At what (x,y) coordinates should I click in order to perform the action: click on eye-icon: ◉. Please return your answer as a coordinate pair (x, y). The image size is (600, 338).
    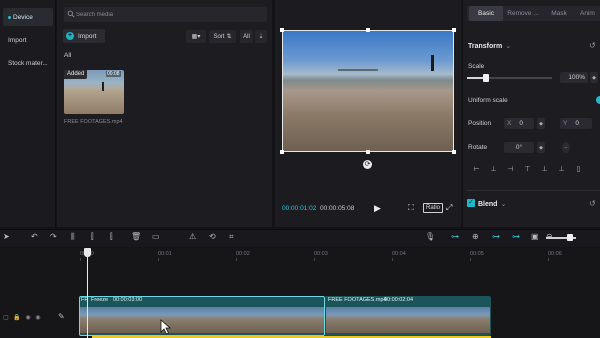
    Looking at the image, I should click on (28, 318).